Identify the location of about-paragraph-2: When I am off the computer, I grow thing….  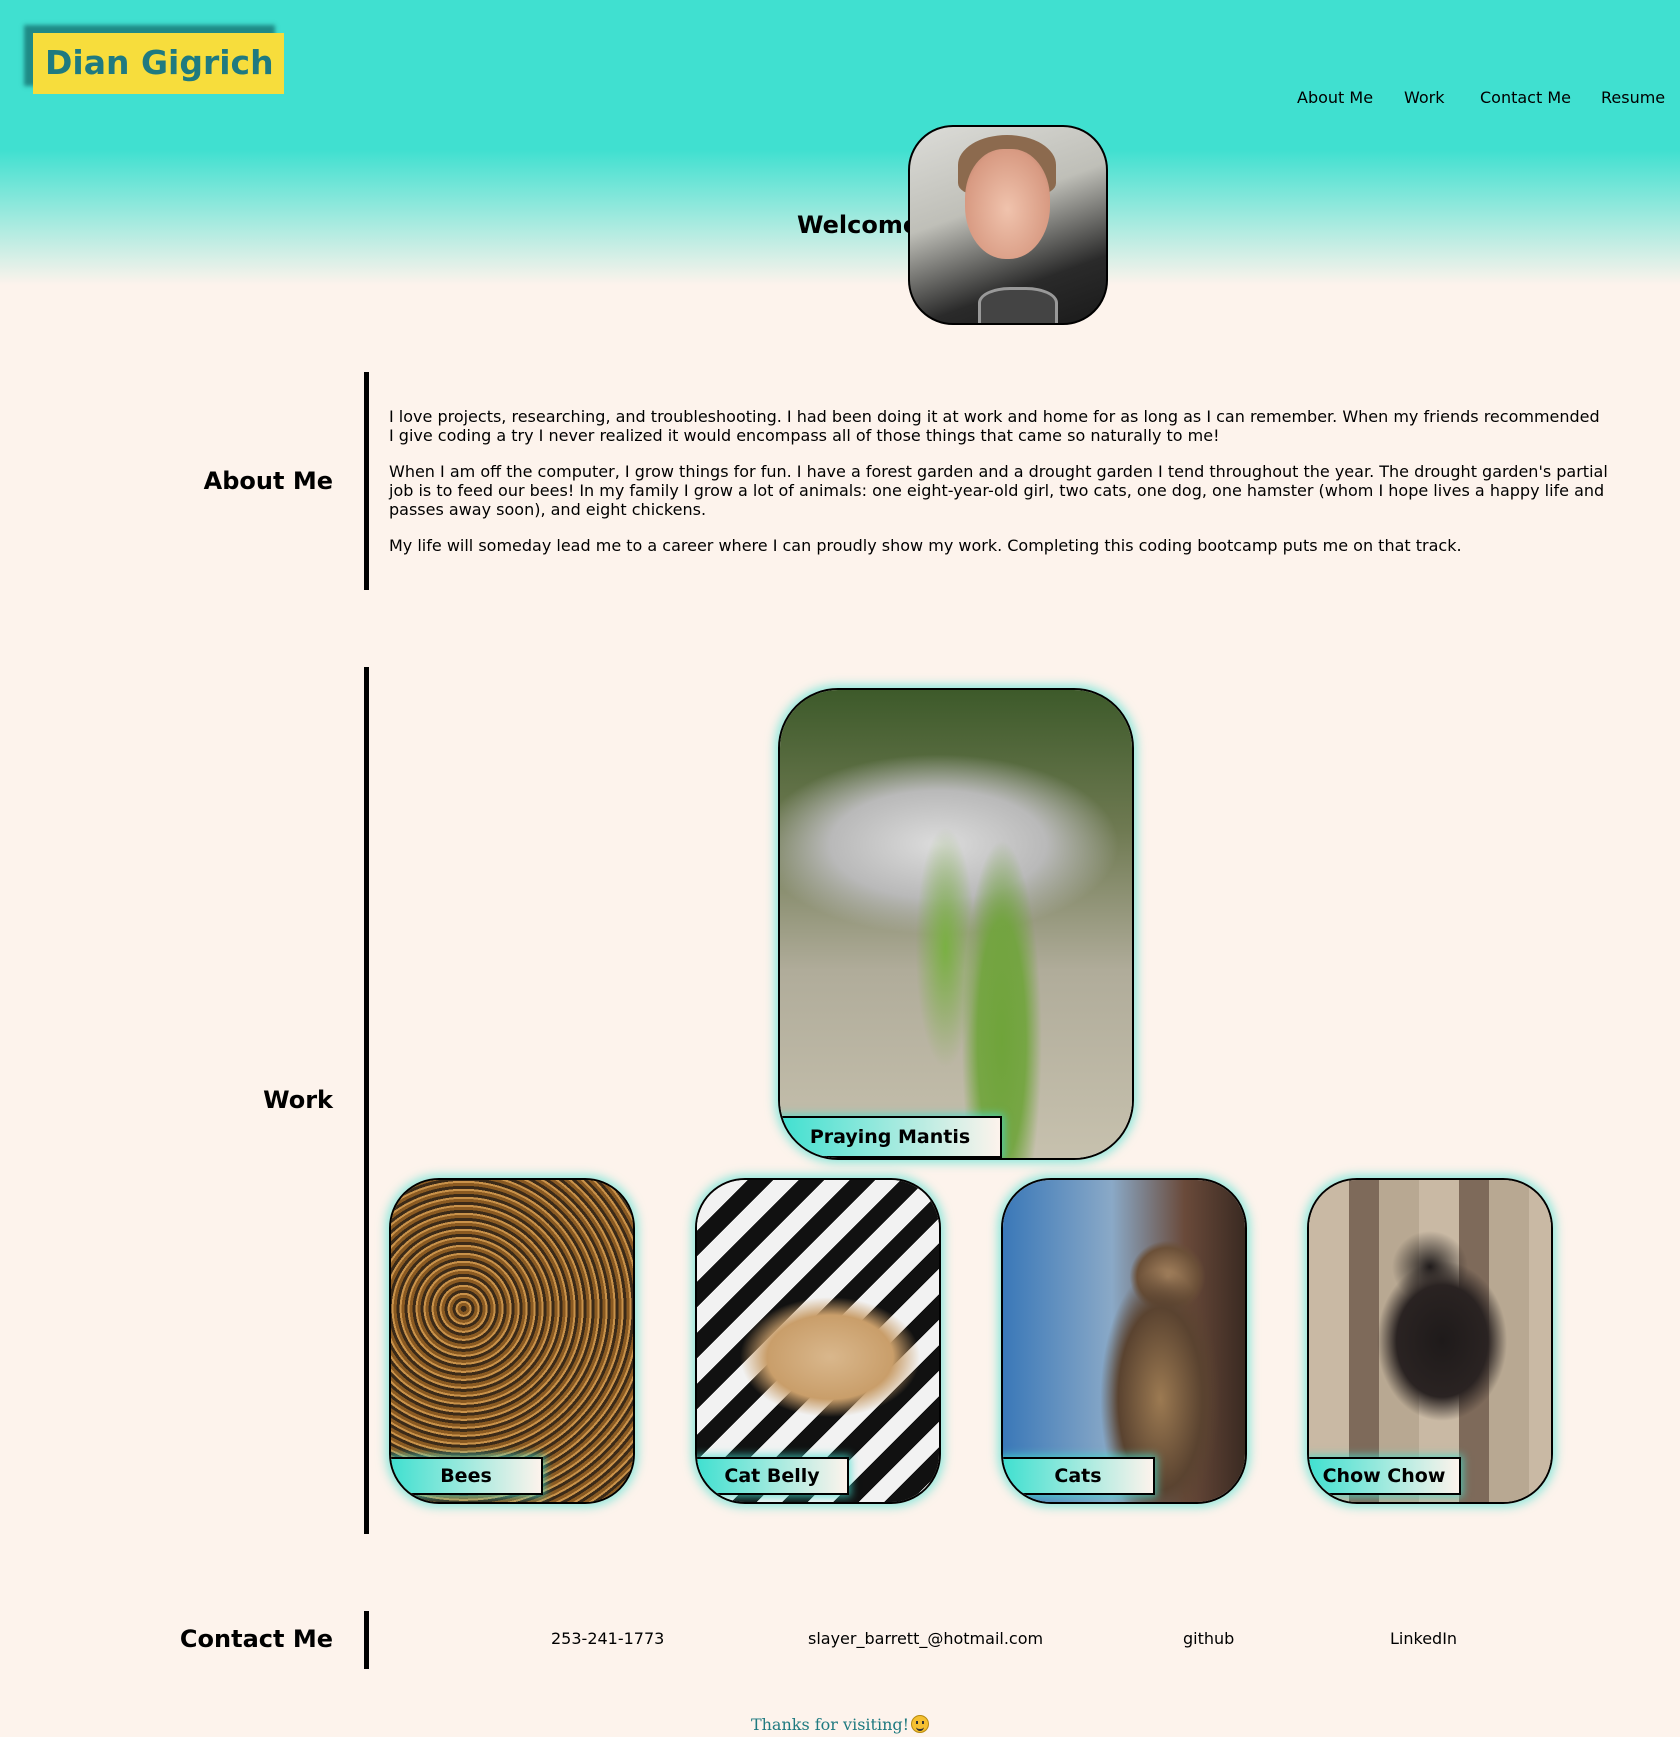
(998, 490).